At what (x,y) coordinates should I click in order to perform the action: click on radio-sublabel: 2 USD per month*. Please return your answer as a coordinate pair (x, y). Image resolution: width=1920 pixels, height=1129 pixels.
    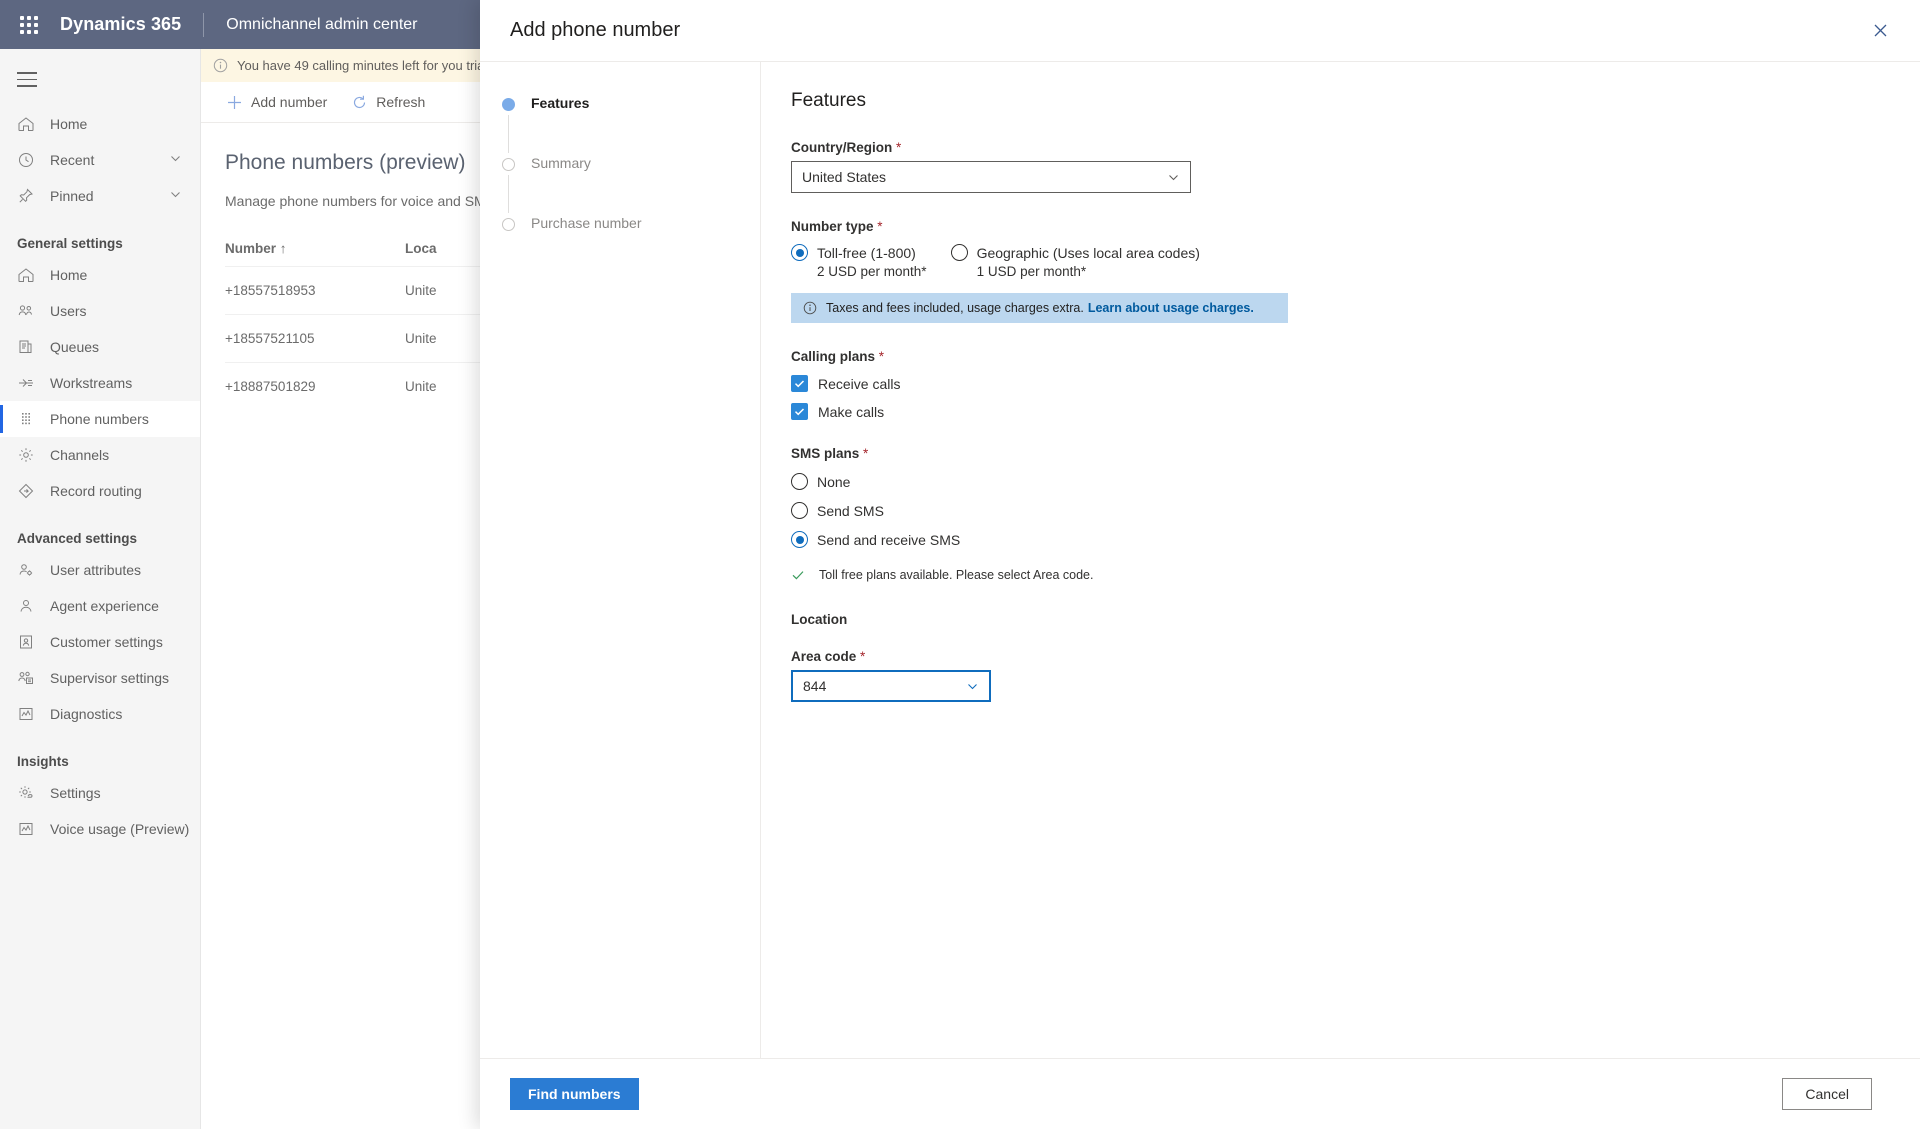
    Looking at the image, I should click on (872, 271).